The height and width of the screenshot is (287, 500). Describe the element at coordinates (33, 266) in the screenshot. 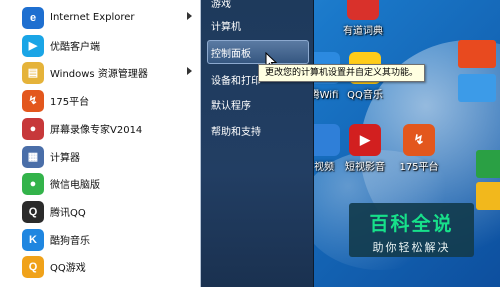

I see `qq-game-icon: Q` at that location.